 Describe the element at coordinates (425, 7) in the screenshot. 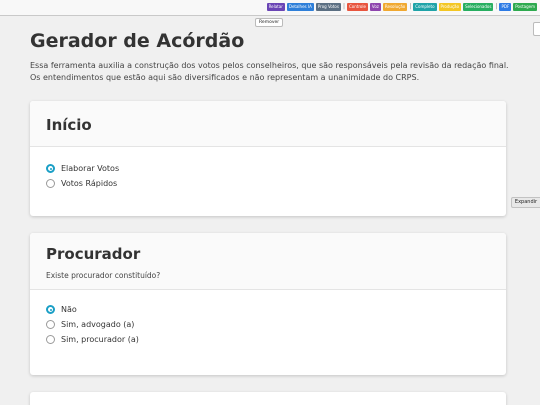

I see `completo-button: Completo` at that location.